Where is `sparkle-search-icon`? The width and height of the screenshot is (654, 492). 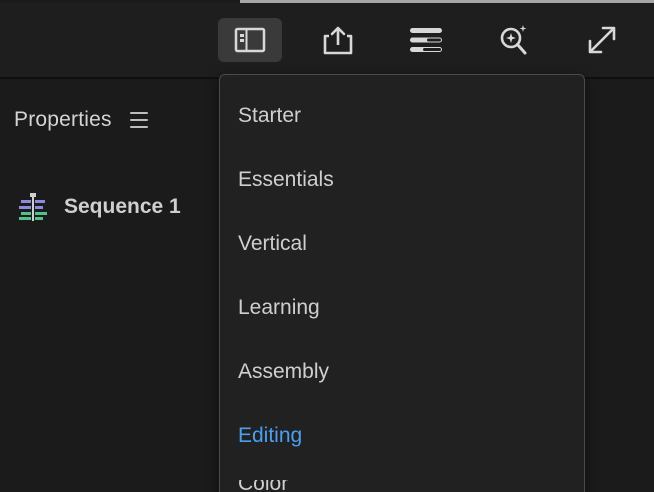 sparkle-search-icon is located at coordinates (513, 40).